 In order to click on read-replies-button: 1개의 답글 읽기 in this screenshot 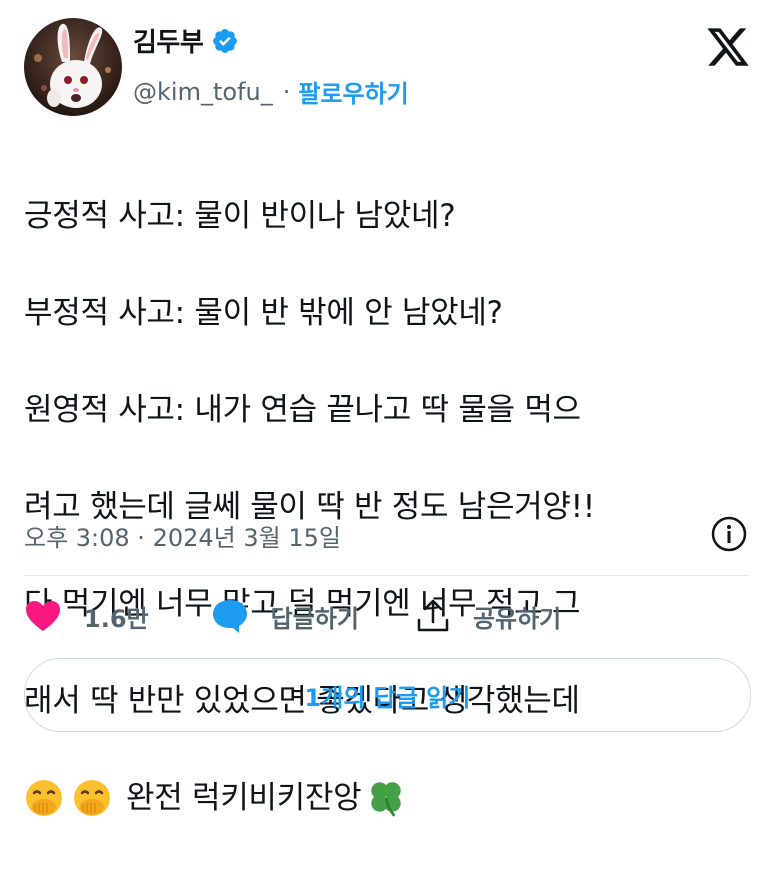, I will do `click(387, 695)`.